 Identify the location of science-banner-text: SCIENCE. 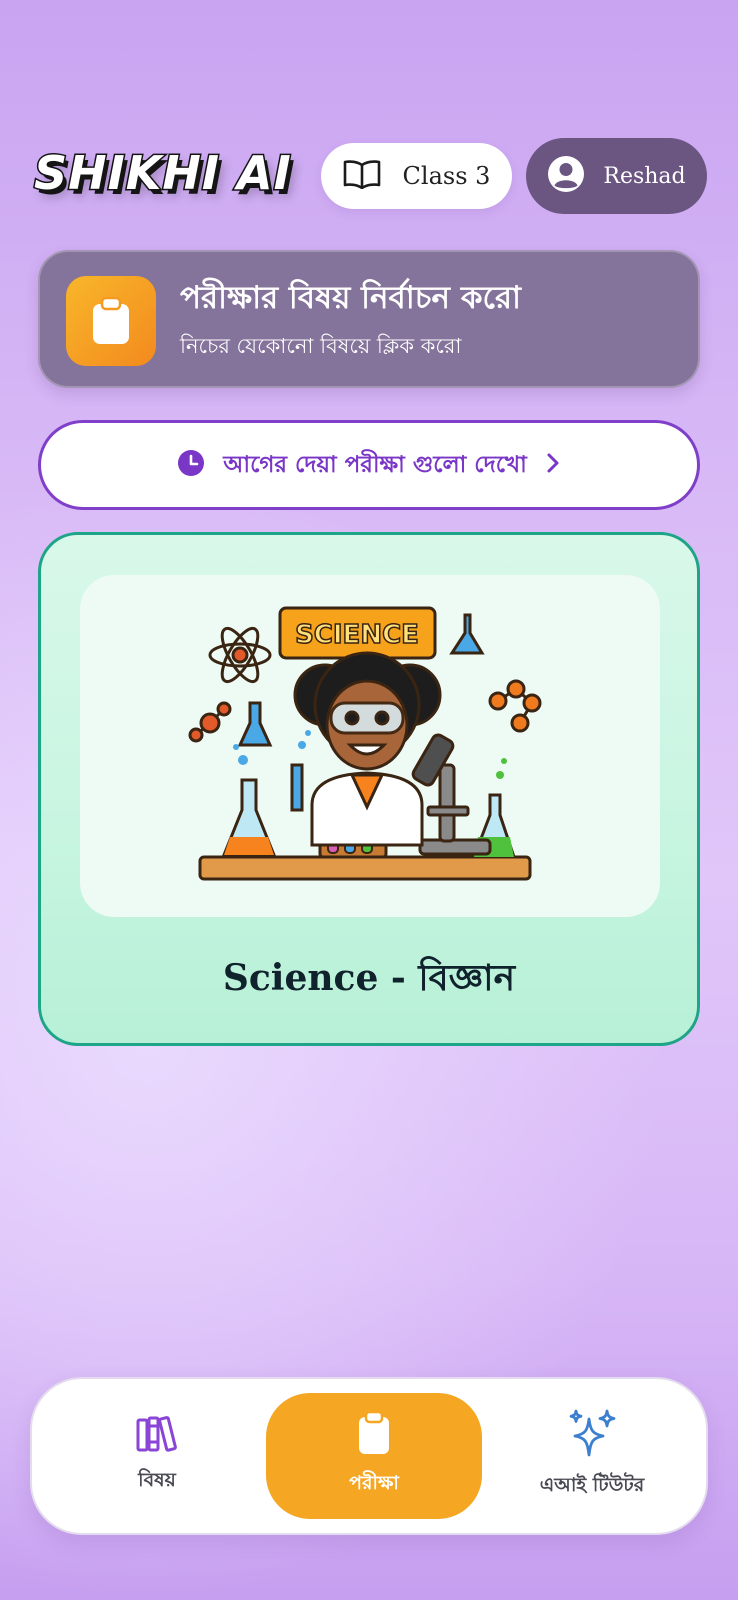
(357, 635).